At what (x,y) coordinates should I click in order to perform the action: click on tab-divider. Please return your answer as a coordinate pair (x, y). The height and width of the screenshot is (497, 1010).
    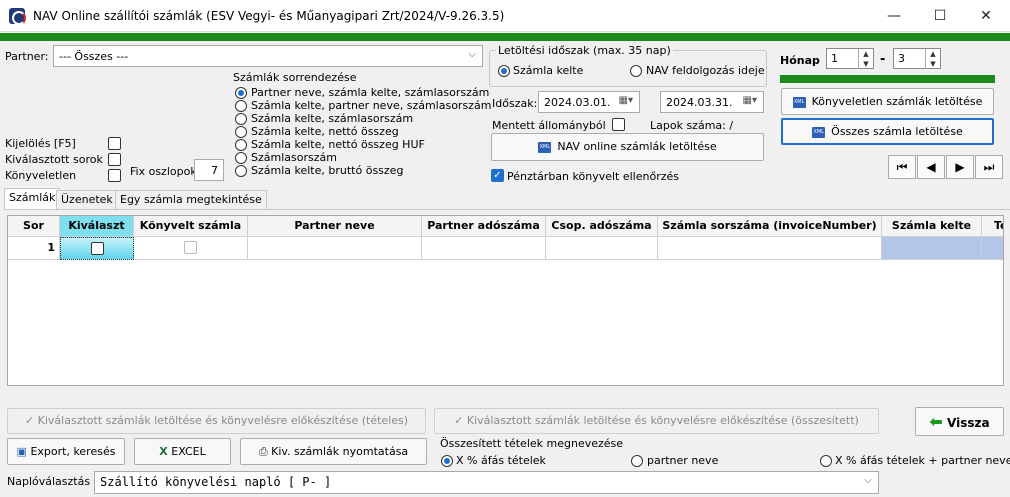
    Looking at the image, I should click on (507, 209).